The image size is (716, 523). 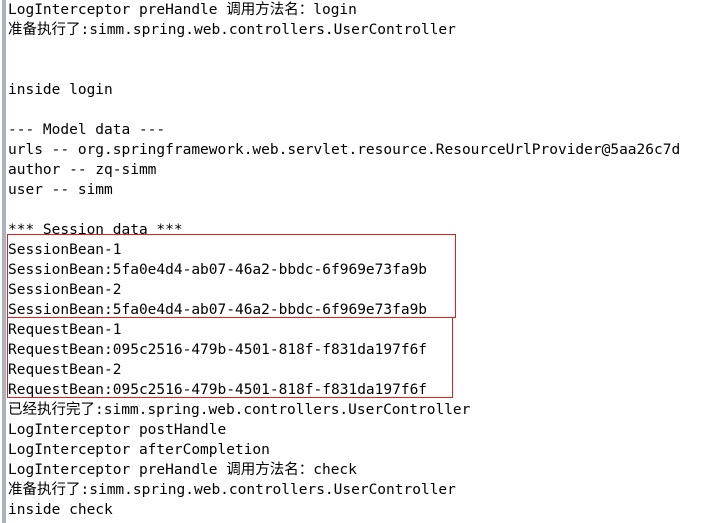 I want to click on log-line: user -- simm, so click(x=60, y=190).